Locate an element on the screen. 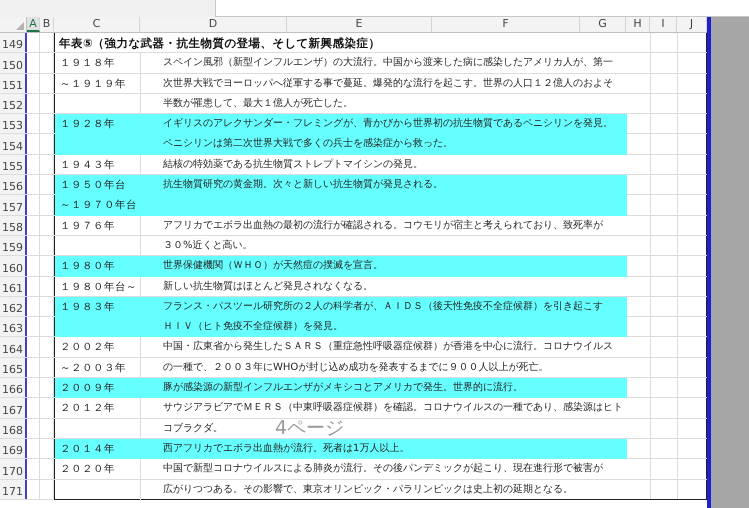  event-cell-text: 広がりつつある。その影響で、東京オリンピック・パラリンピックは史上初の延期となる。 is located at coordinates (367, 489).